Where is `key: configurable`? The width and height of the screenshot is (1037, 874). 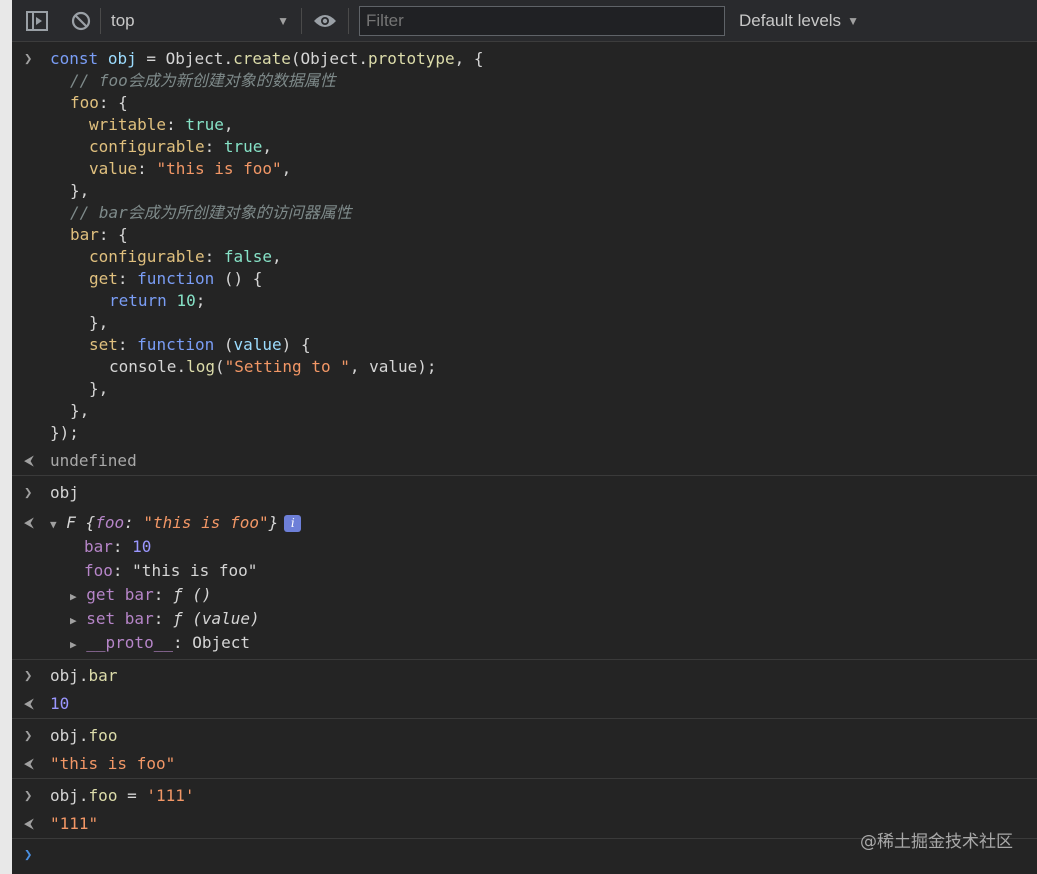
key: configurable is located at coordinates (147, 256).